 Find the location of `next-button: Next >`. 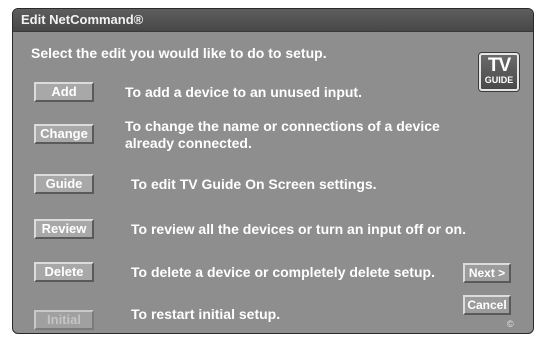

next-button: Next > is located at coordinates (487, 273).